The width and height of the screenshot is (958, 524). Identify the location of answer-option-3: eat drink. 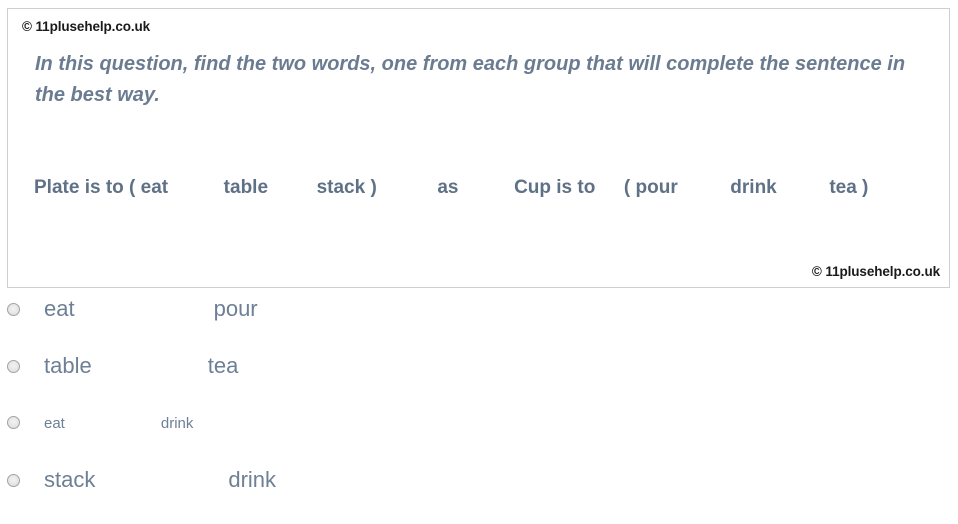
(479, 438).